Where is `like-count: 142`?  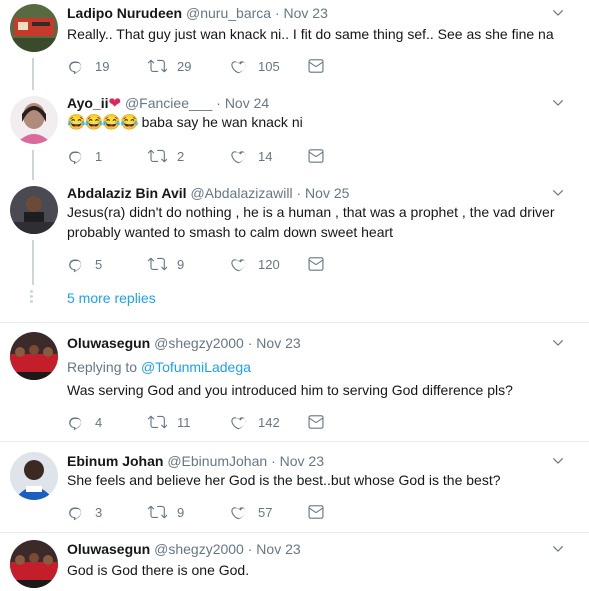 like-count: 142 is located at coordinates (269, 422).